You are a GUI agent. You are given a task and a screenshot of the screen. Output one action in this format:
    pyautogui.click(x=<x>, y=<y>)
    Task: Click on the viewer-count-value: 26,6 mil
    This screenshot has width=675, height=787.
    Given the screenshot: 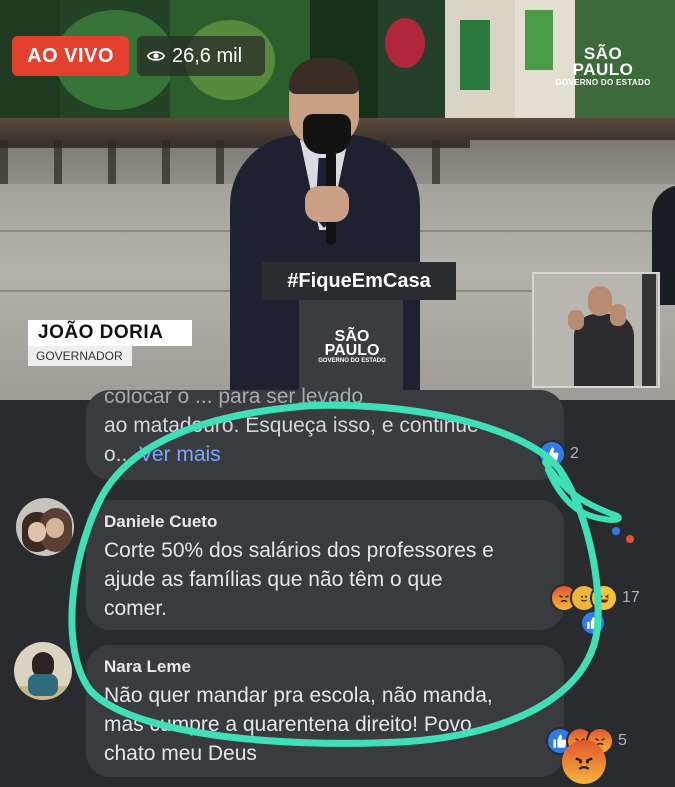 What is the action you would take?
    pyautogui.click(x=207, y=55)
    